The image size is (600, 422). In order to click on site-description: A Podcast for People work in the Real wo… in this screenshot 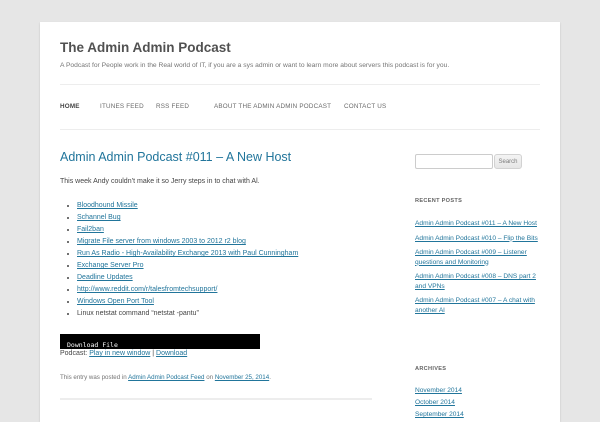, I will do `click(255, 65)`.